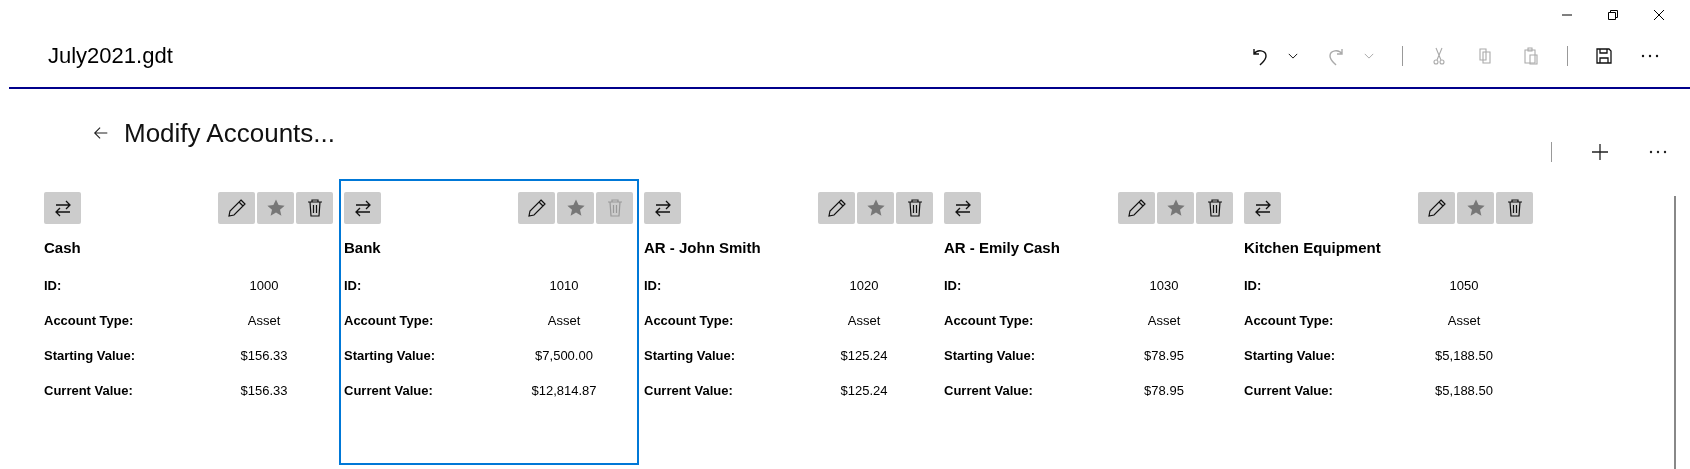 Image resolution: width=1690 pixels, height=469 pixels. What do you see at coordinates (110, 56) in the screenshot?
I see `window-title: July2021.gdt` at bounding box center [110, 56].